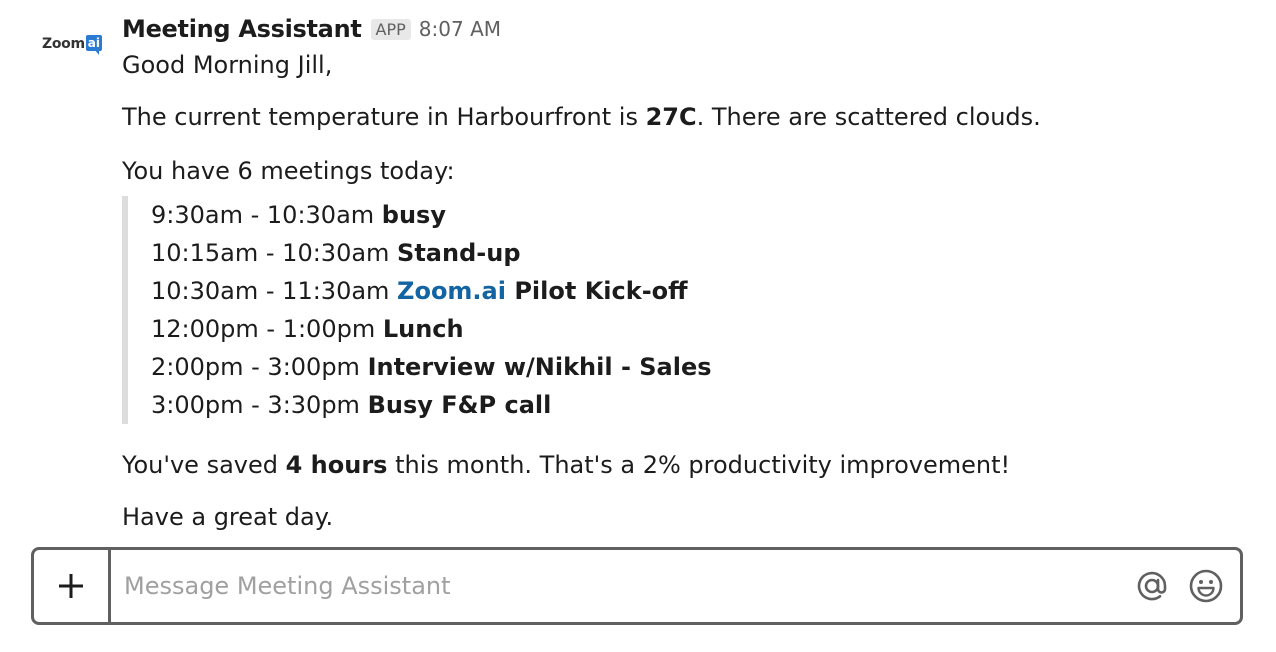 This screenshot has height=652, width=1276. Describe the element at coordinates (413, 215) in the screenshot. I see `meeting-title: busy` at that location.